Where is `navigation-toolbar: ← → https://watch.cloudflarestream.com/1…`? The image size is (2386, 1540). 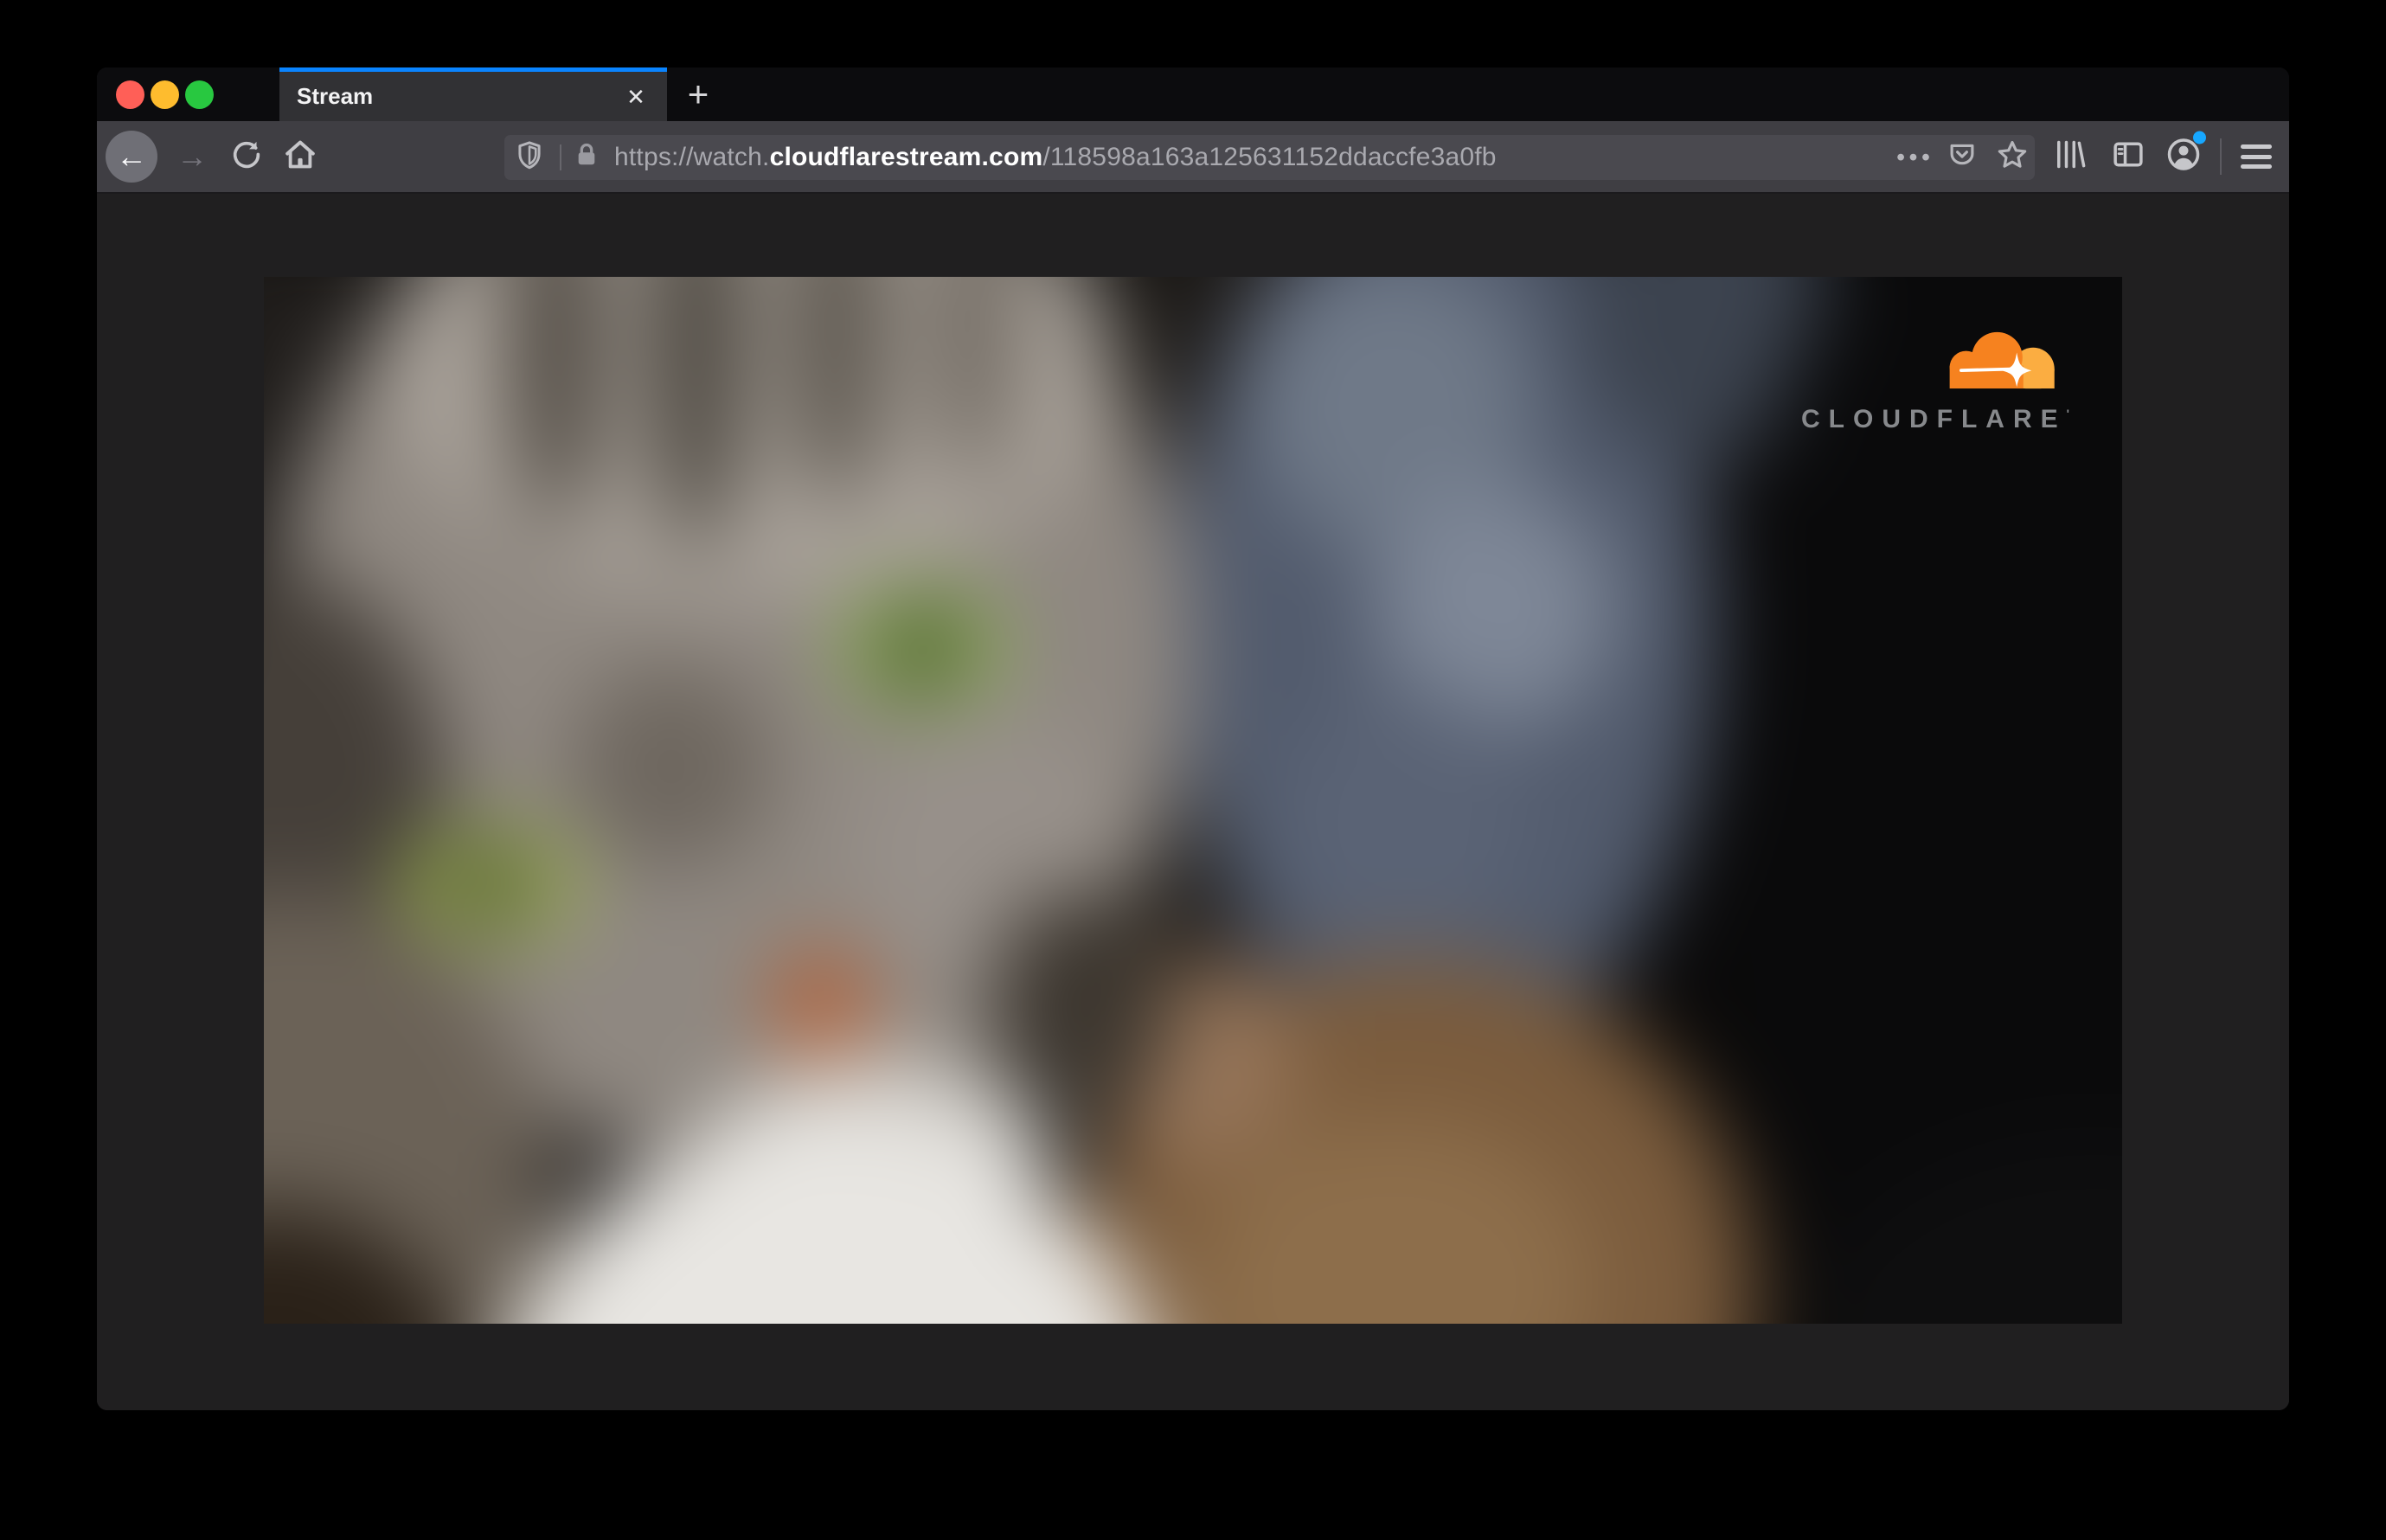
navigation-toolbar: ← → https://watch.cloudflarestream.com/1… is located at coordinates (1193, 157).